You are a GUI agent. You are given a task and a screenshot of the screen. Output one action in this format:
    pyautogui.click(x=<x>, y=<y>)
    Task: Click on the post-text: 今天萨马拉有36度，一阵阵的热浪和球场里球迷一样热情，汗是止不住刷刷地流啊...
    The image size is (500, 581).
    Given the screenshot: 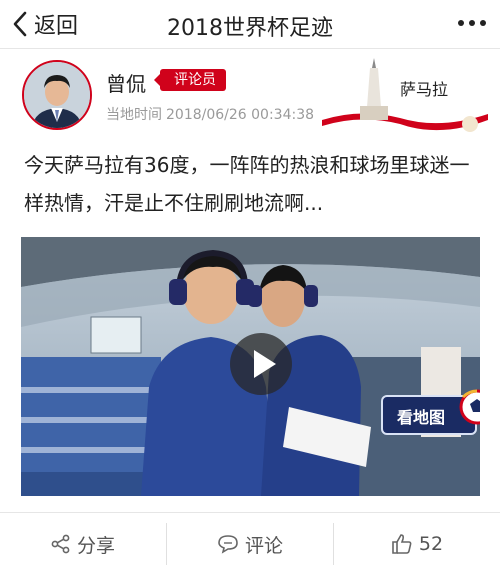 What is the action you would take?
    pyautogui.click(x=247, y=184)
    